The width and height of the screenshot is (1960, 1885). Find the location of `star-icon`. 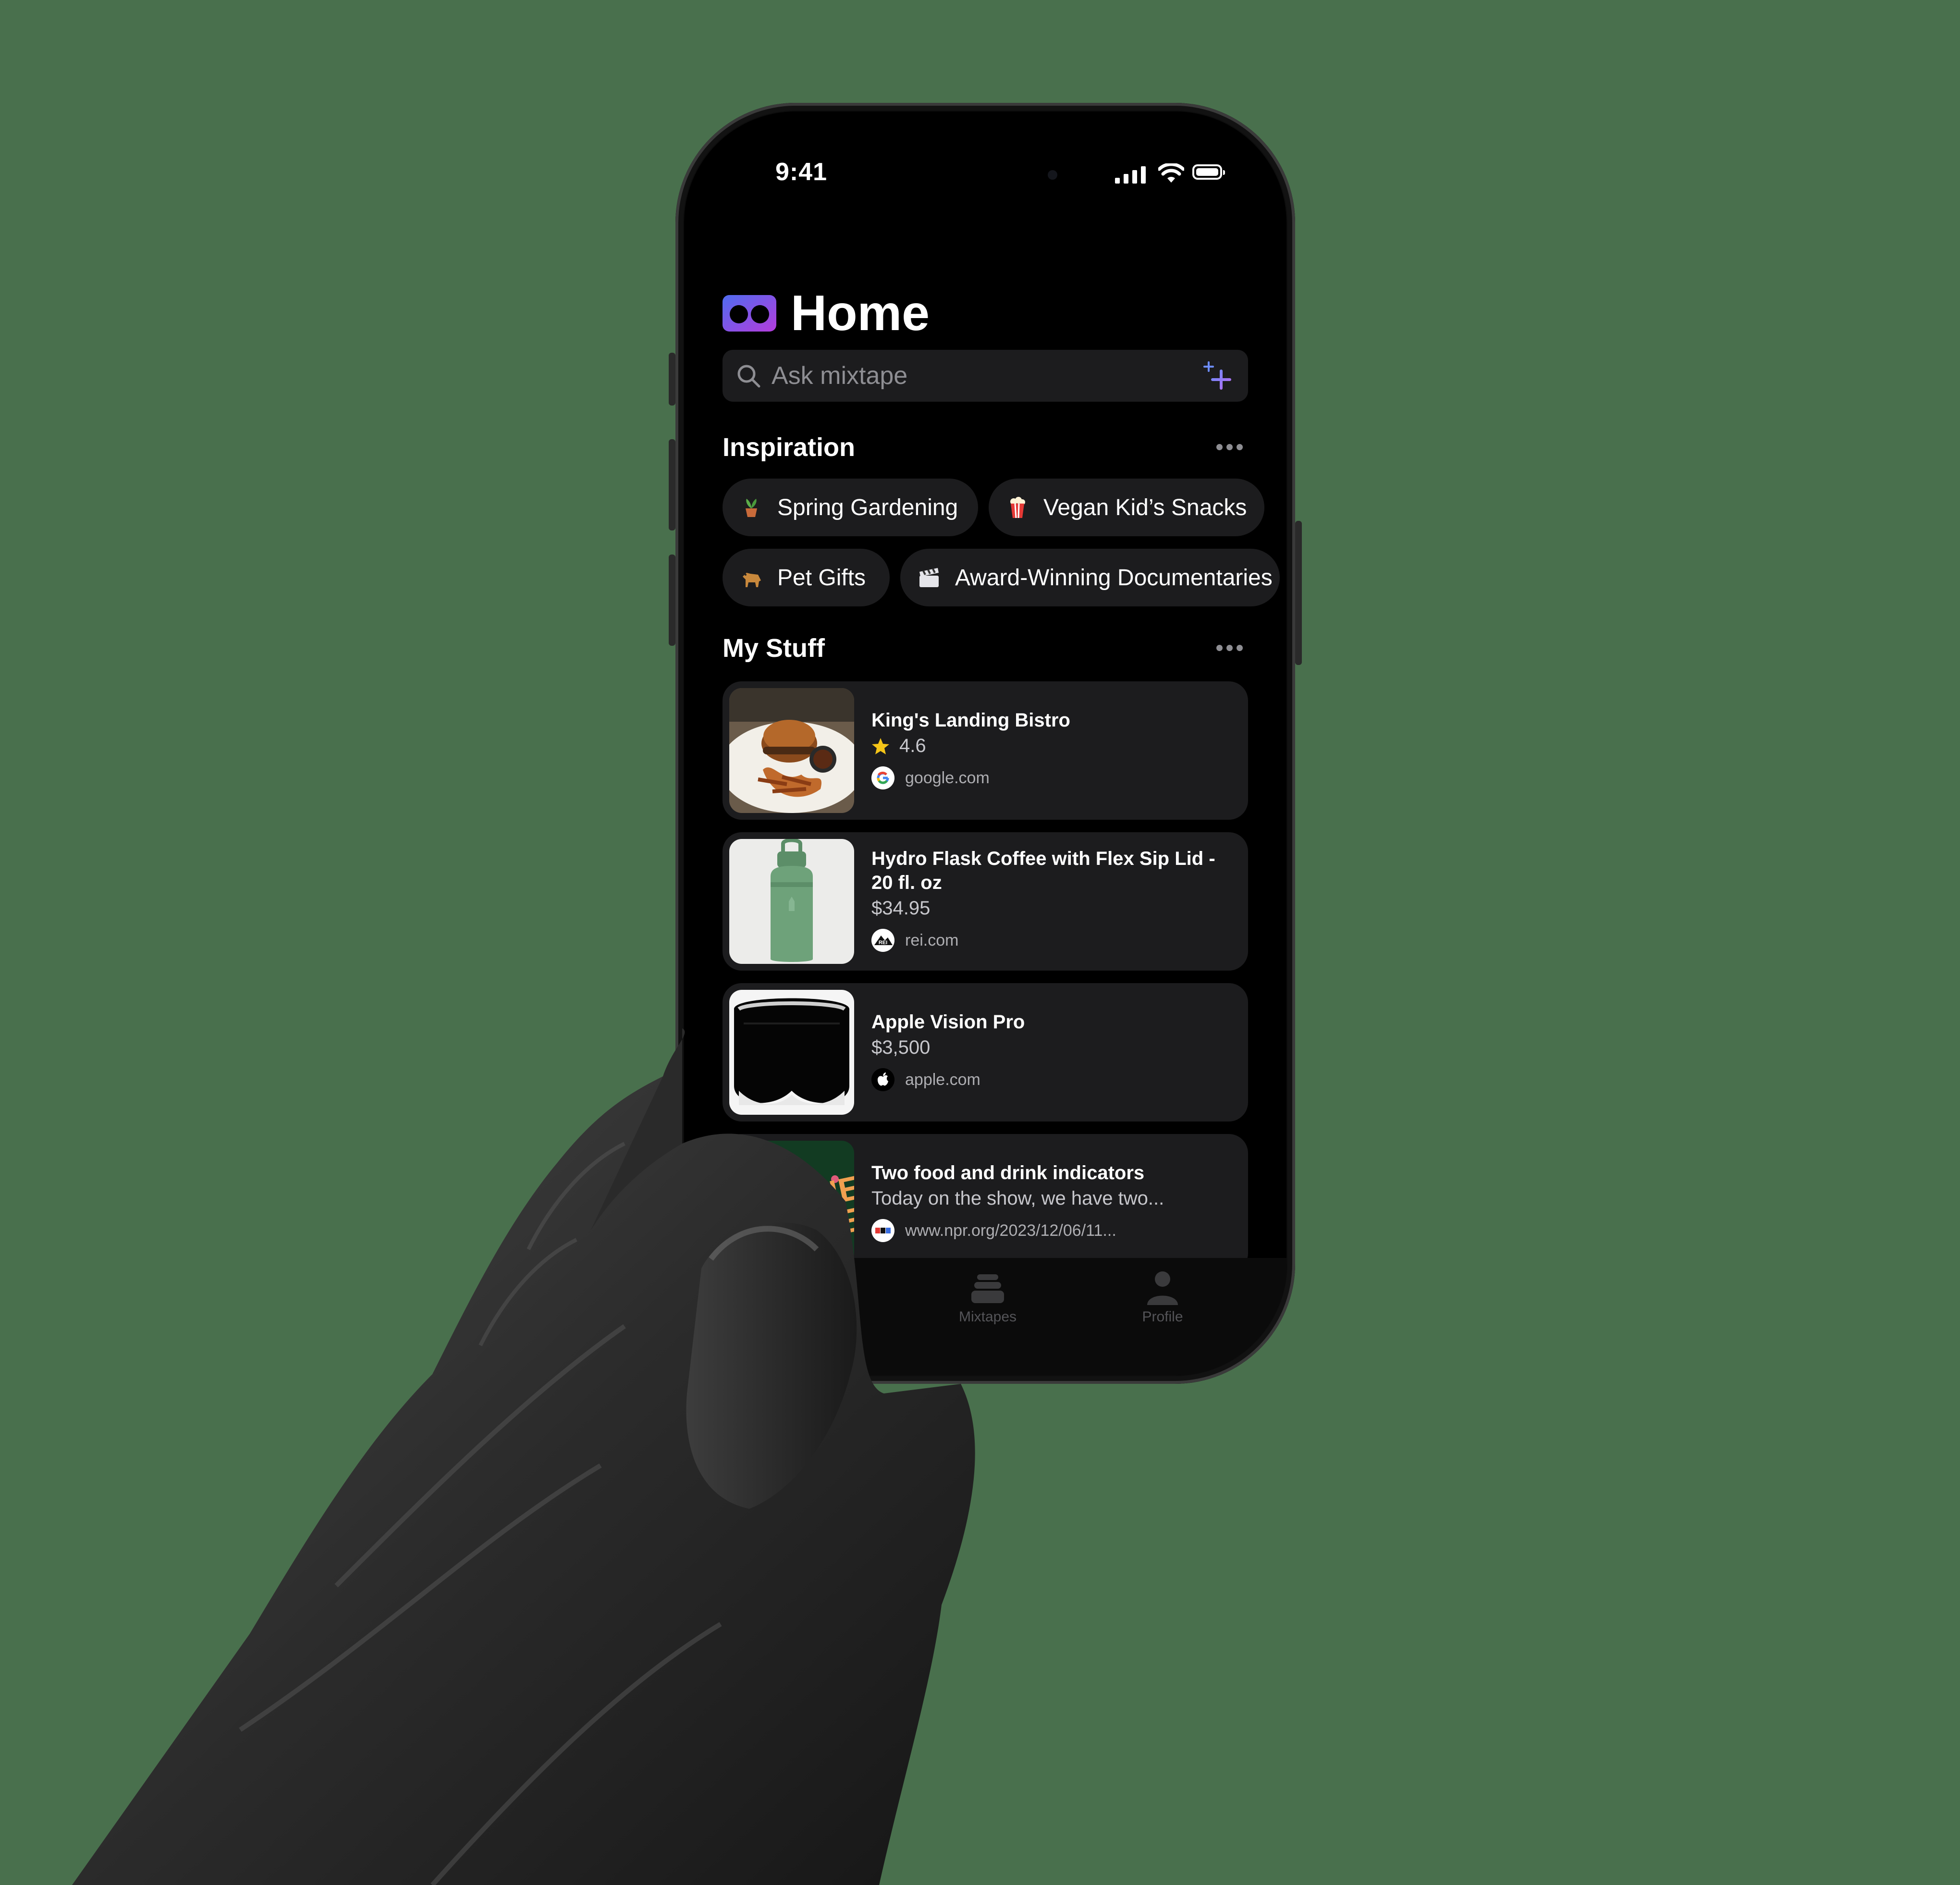

star-icon is located at coordinates (880, 746).